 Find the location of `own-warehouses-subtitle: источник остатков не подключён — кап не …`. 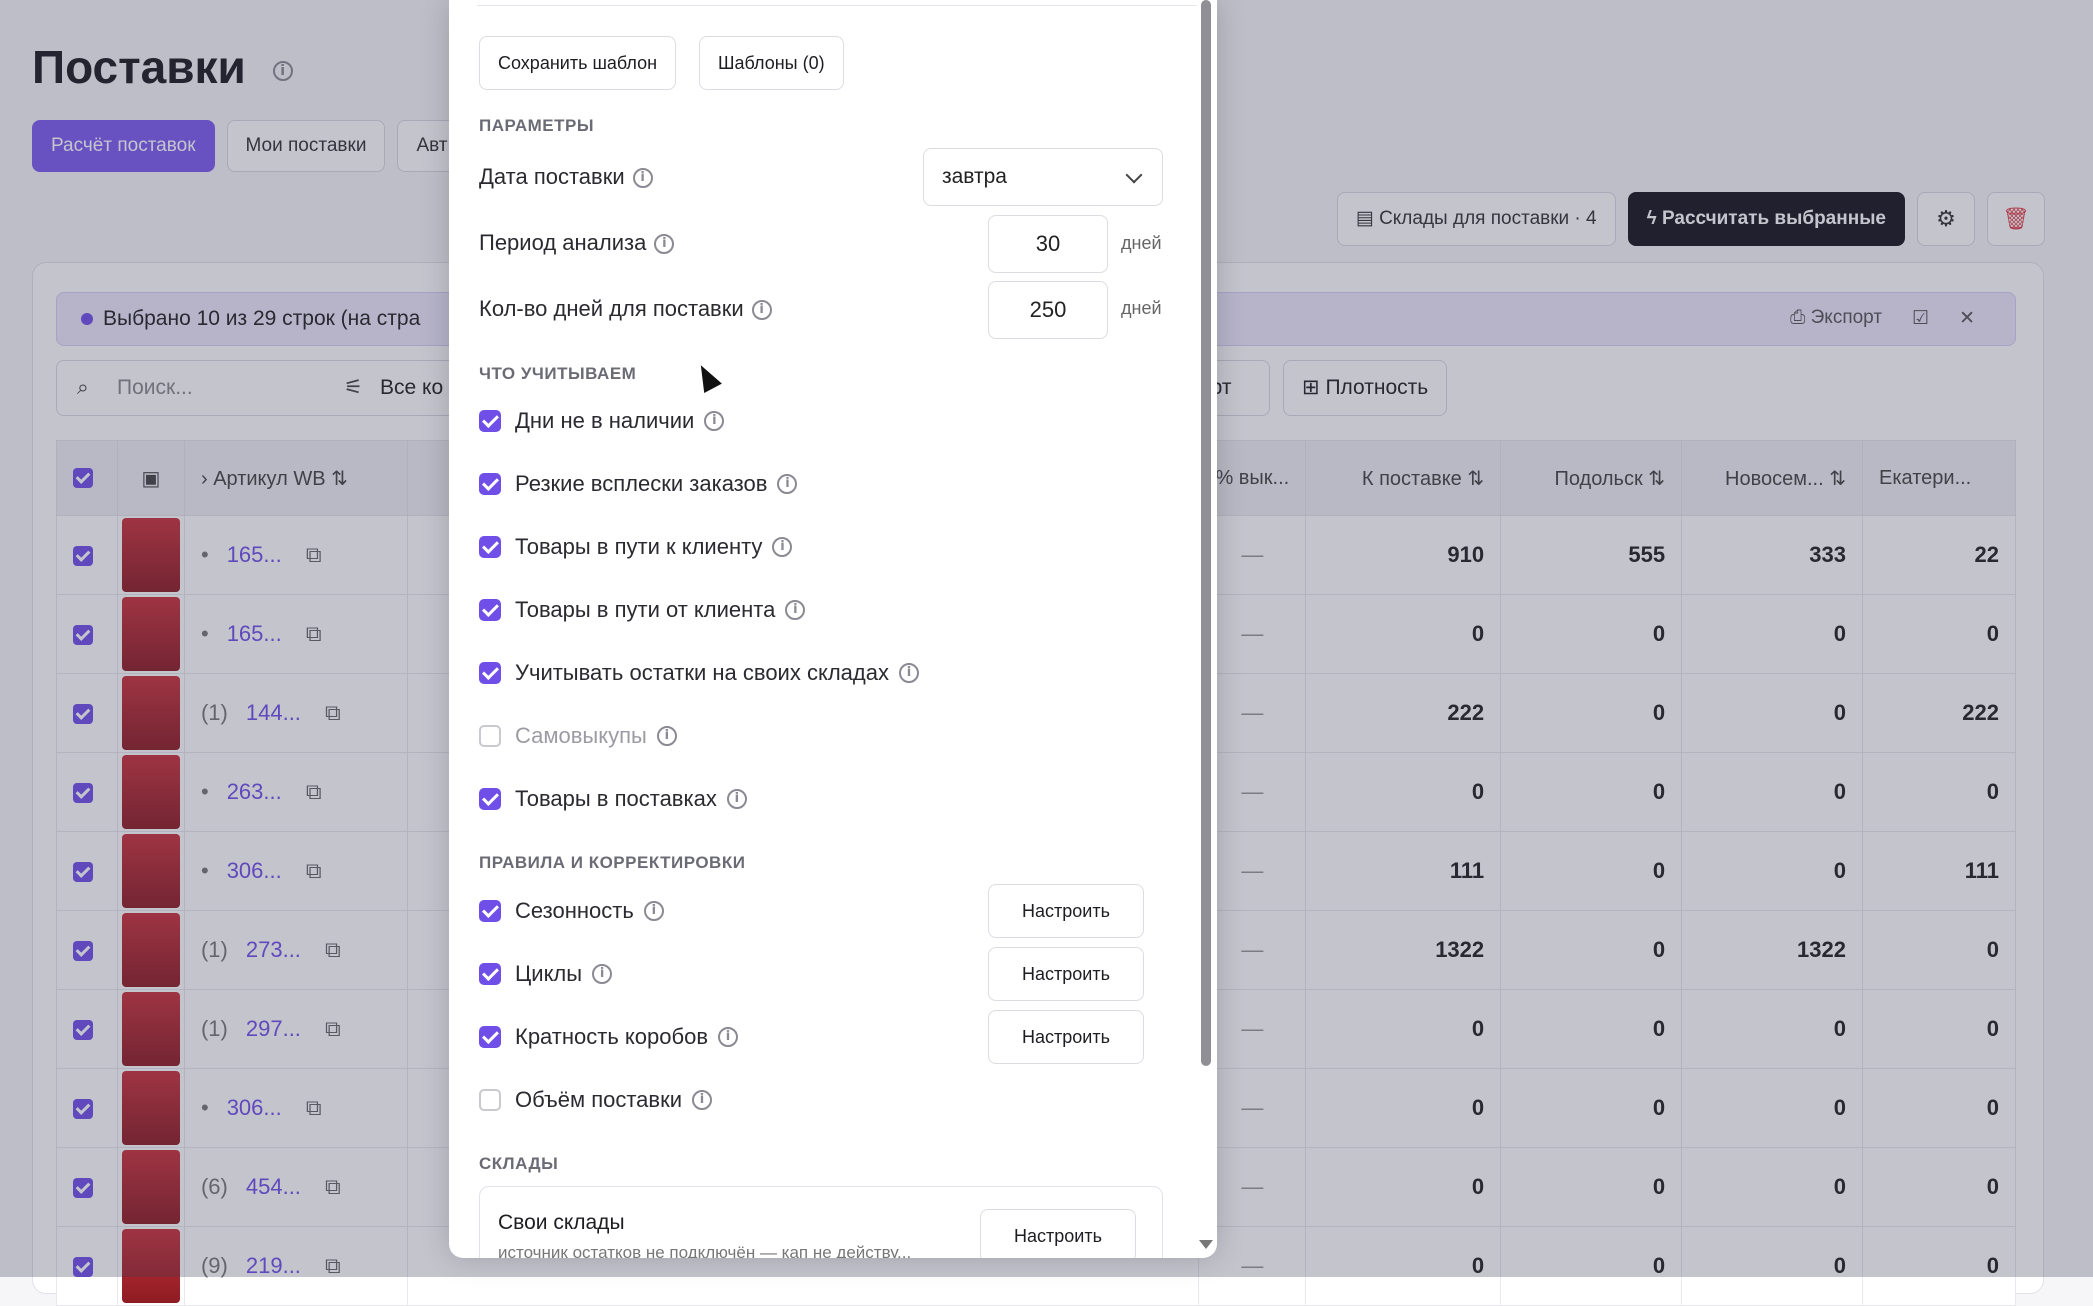

own-warehouses-subtitle: источник остатков не подключён — кап не … is located at coordinates (705, 1250).